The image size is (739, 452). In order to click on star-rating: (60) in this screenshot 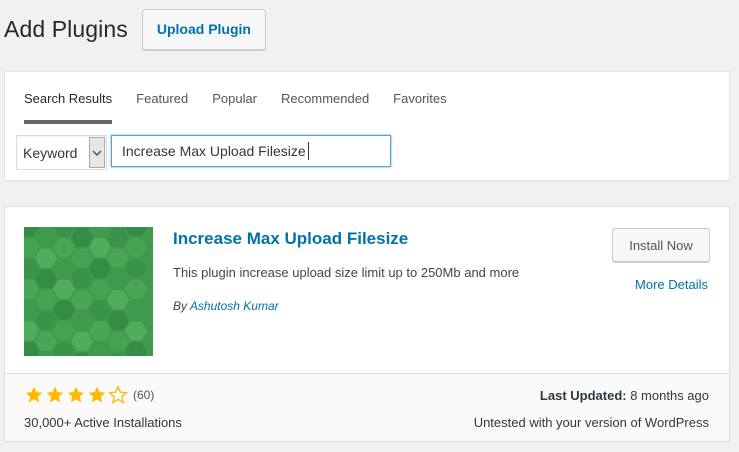, I will do `click(89, 395)`.